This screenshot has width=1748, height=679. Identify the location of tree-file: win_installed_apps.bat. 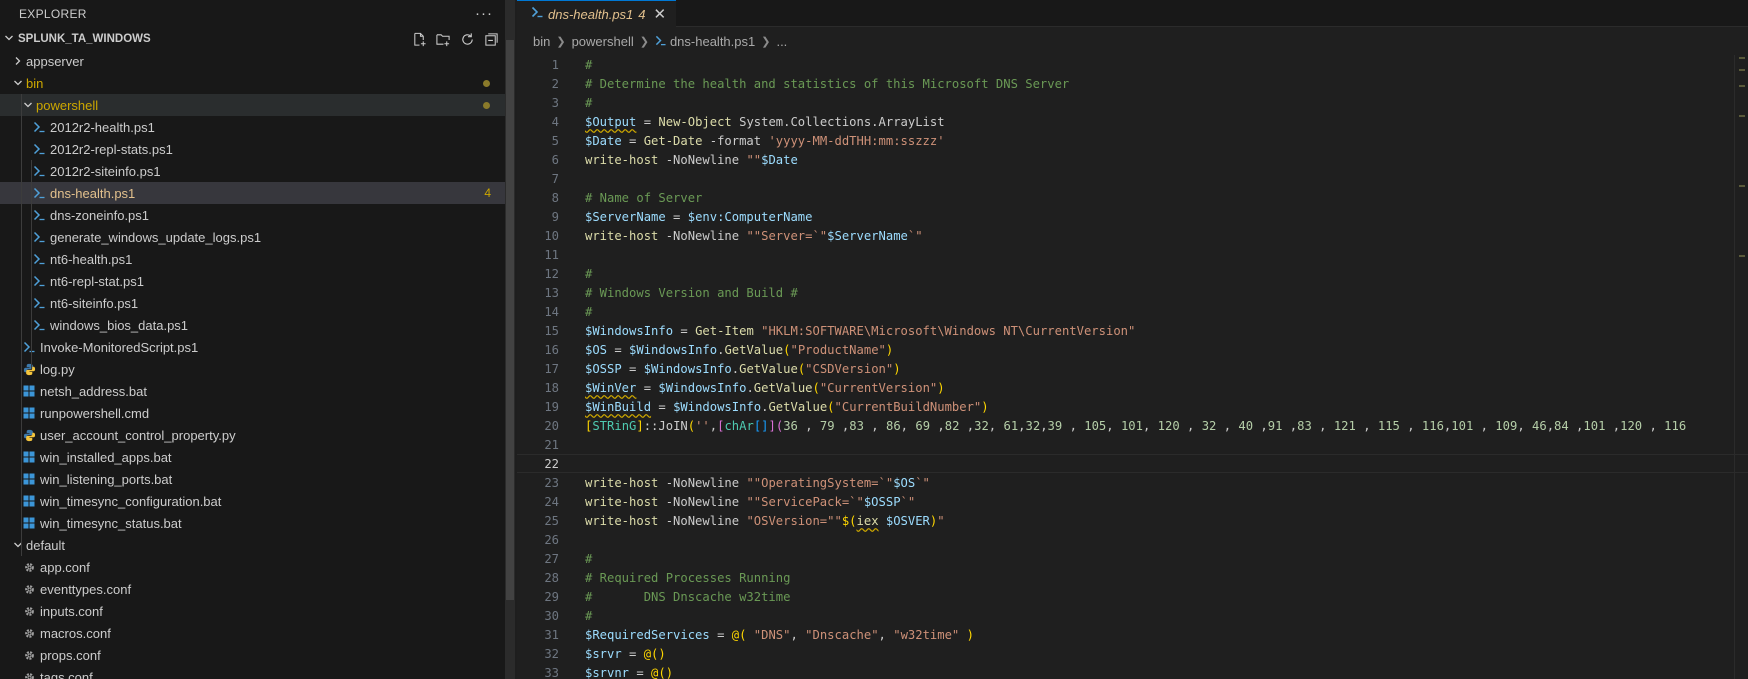
(253, 457).